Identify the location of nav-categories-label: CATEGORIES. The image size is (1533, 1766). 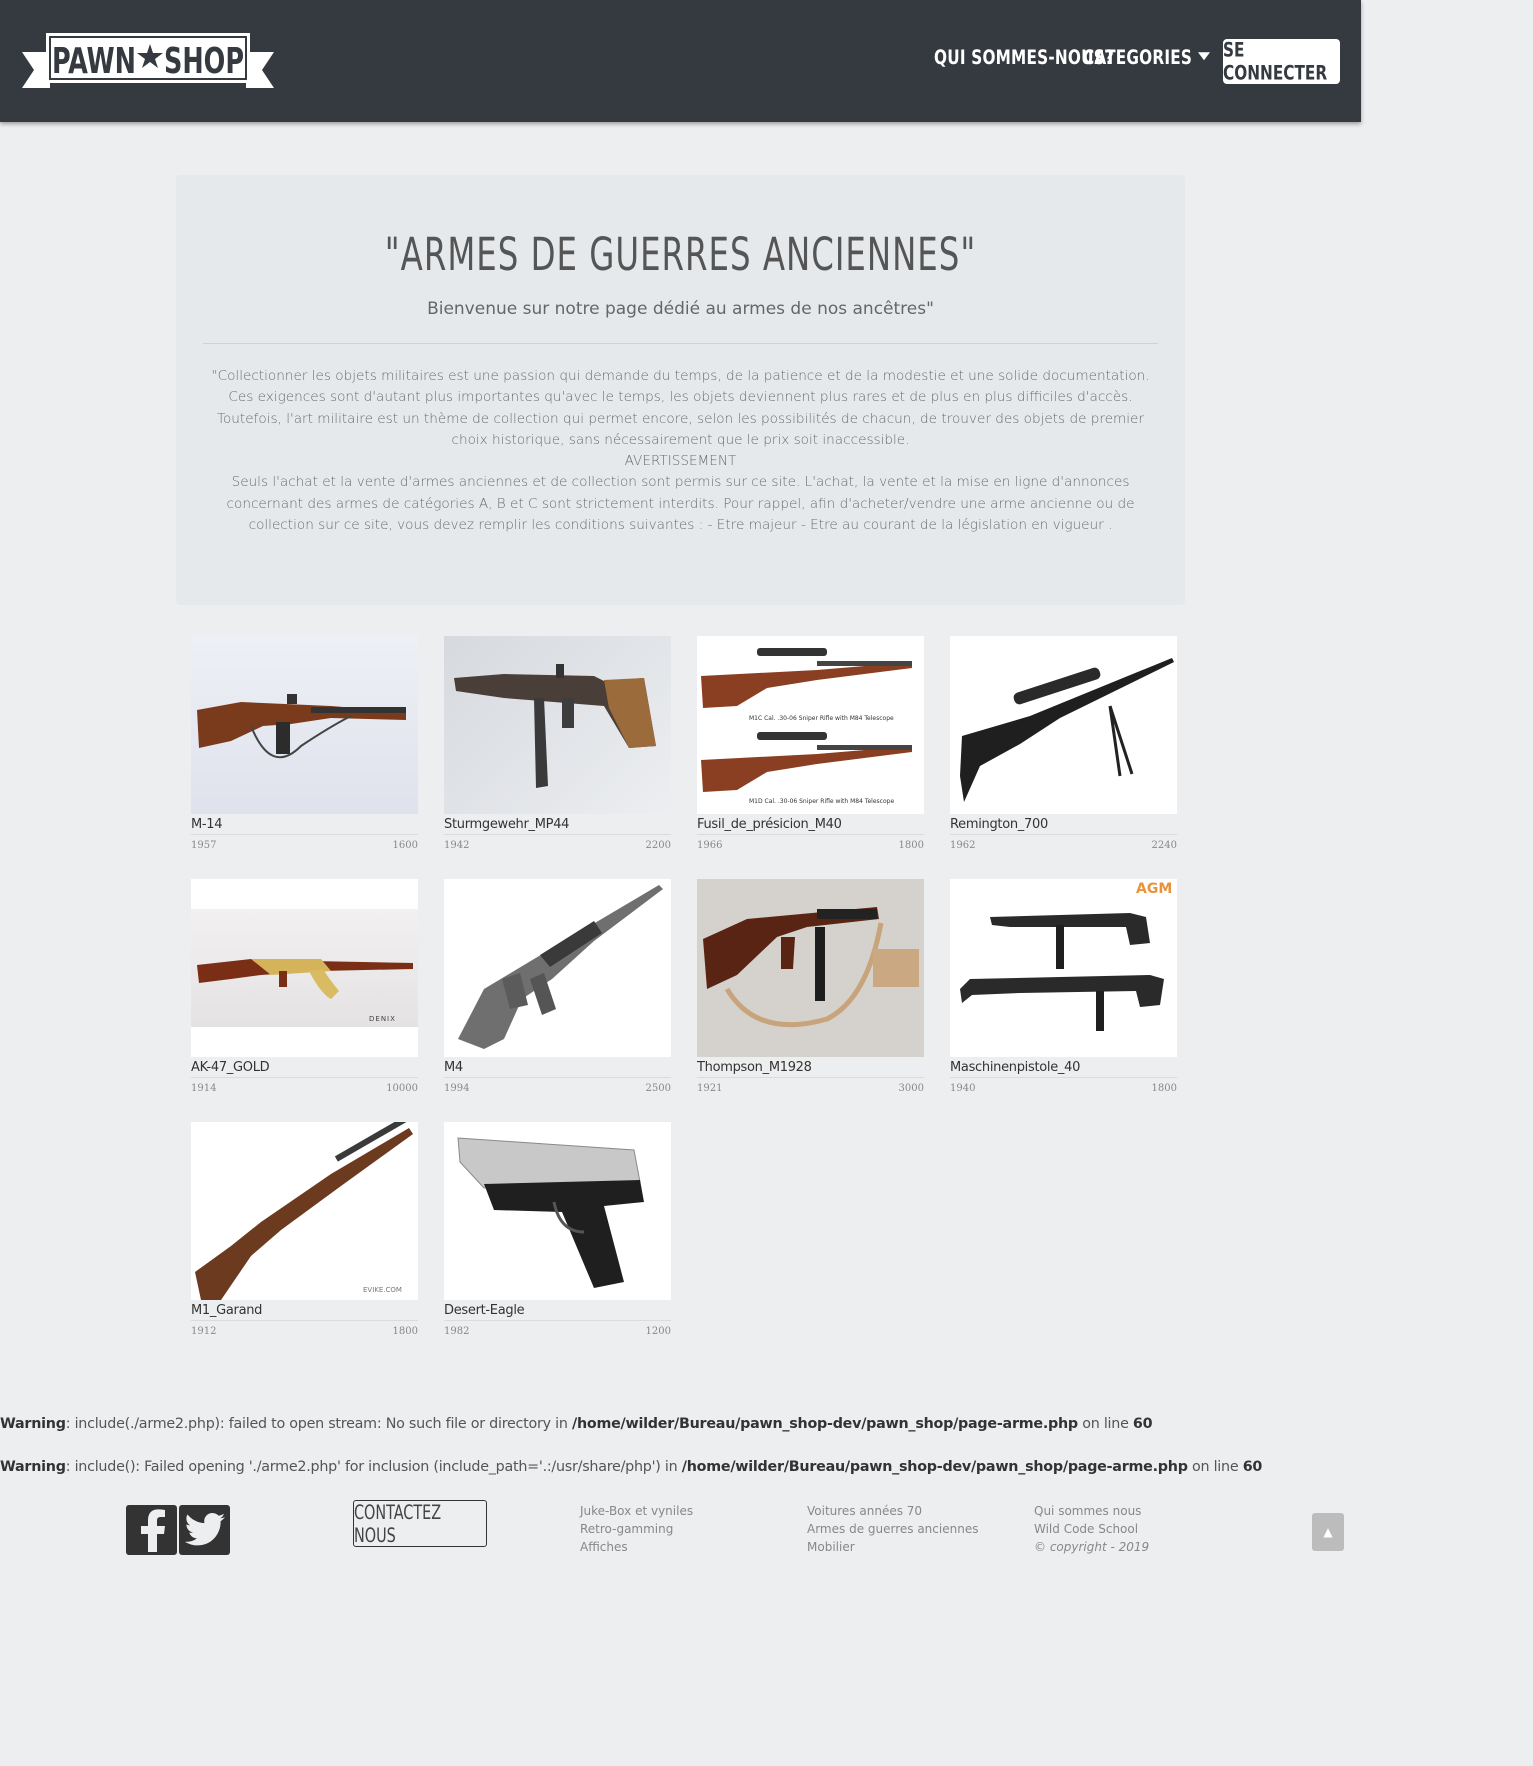
(1138, 58).